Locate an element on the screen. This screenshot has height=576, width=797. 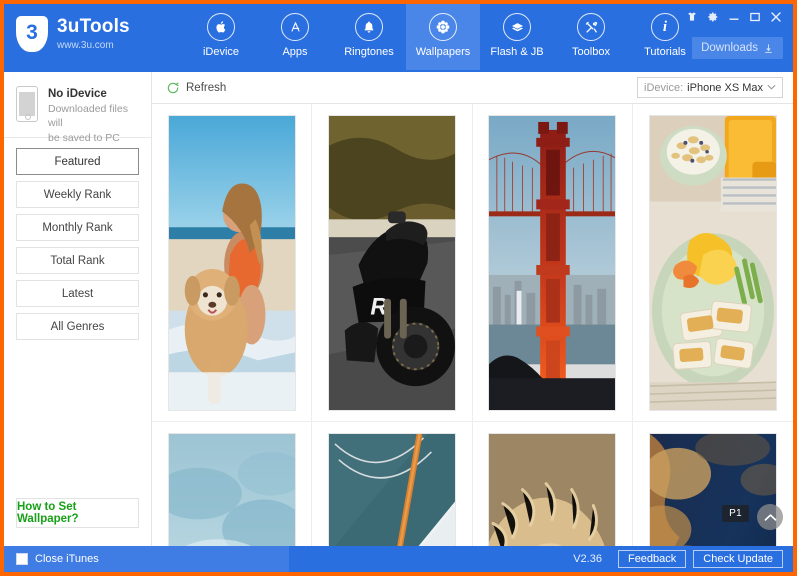
sidebar-item-label: All Genres is located at coordinates (77, 326).